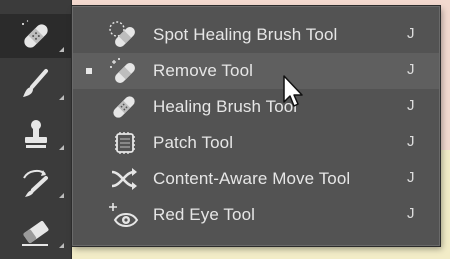 This screenshot has height=259, width=450. I want to click on history-brush-icon, so click(35, 183).